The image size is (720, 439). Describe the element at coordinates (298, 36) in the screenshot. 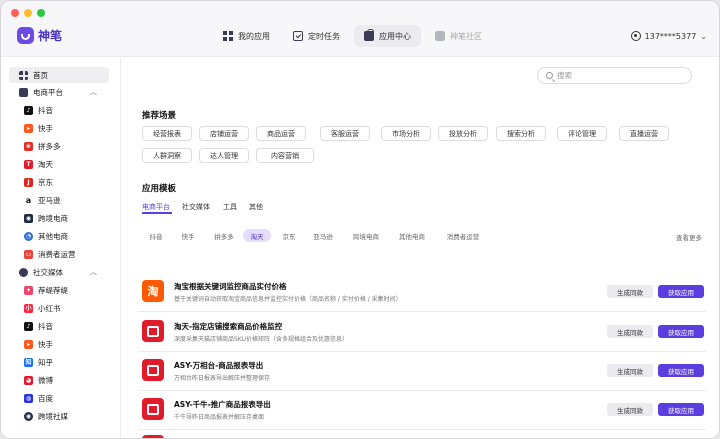

I see `calendar-check-icon` at that location.